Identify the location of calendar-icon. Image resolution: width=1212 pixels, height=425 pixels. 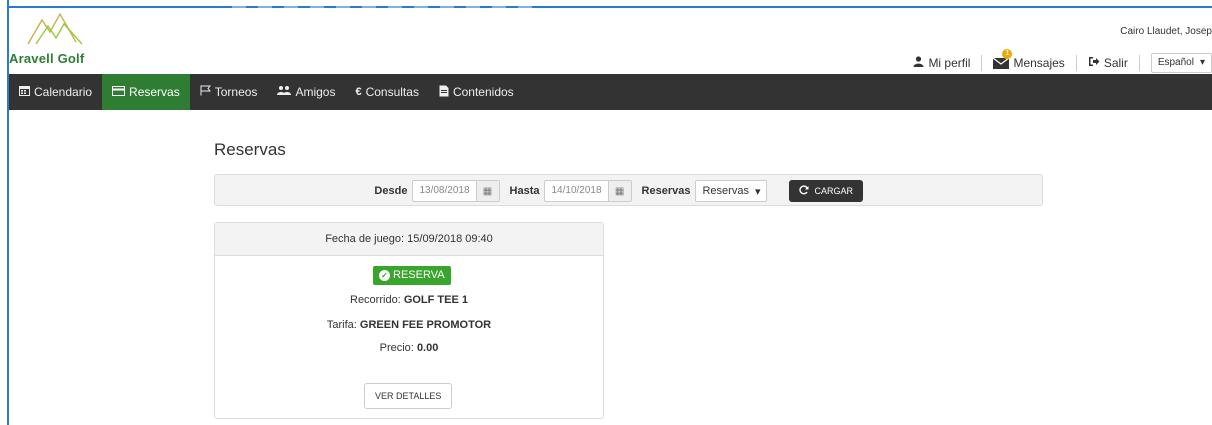
(24, 92).